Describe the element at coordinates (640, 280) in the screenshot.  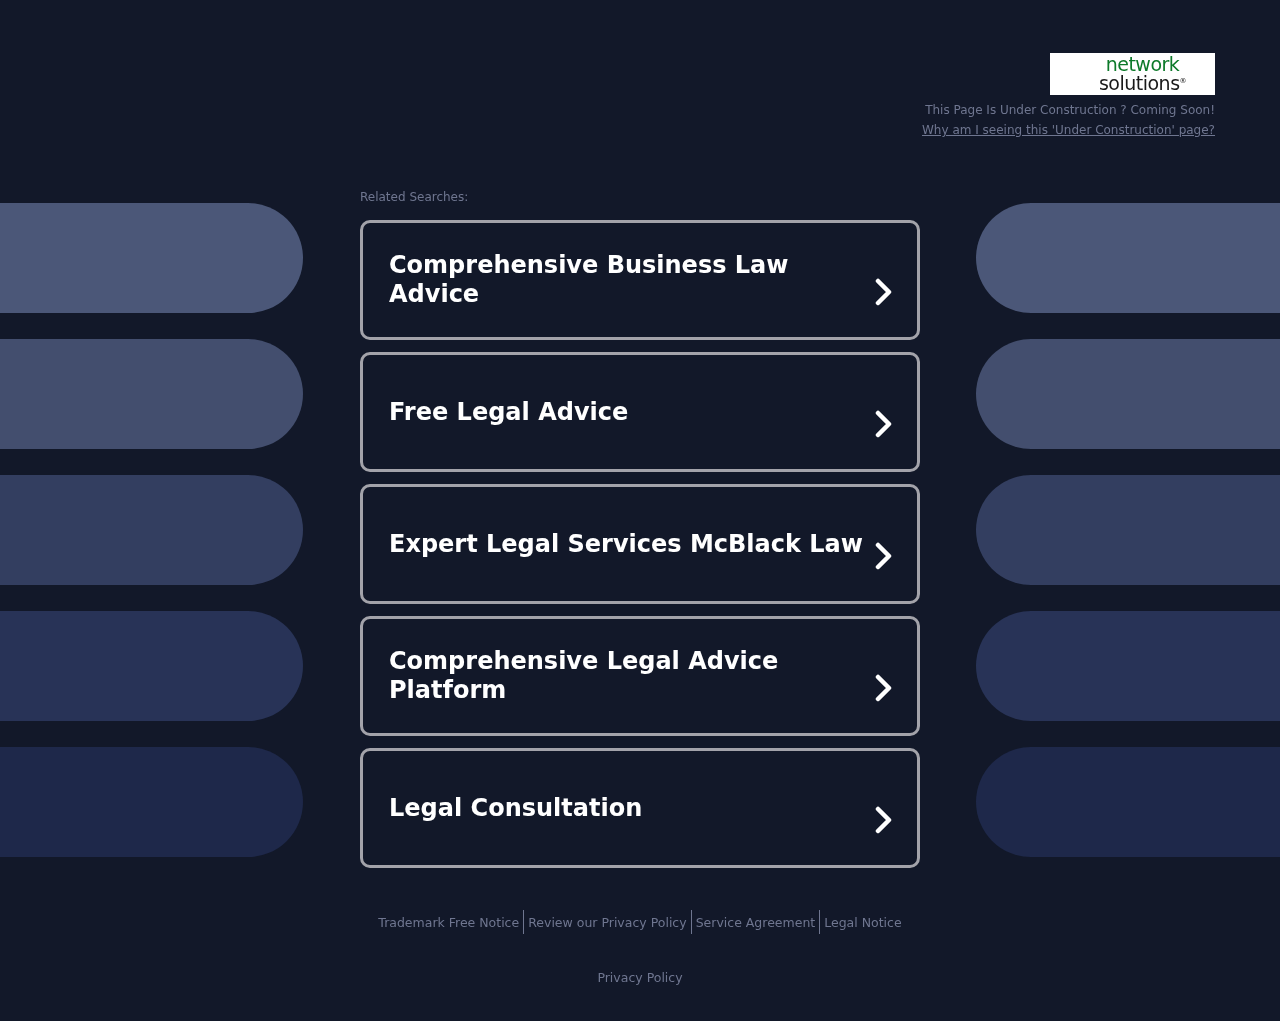
I see `search-link-card: Comprehensive Business Law Advice` at that location.